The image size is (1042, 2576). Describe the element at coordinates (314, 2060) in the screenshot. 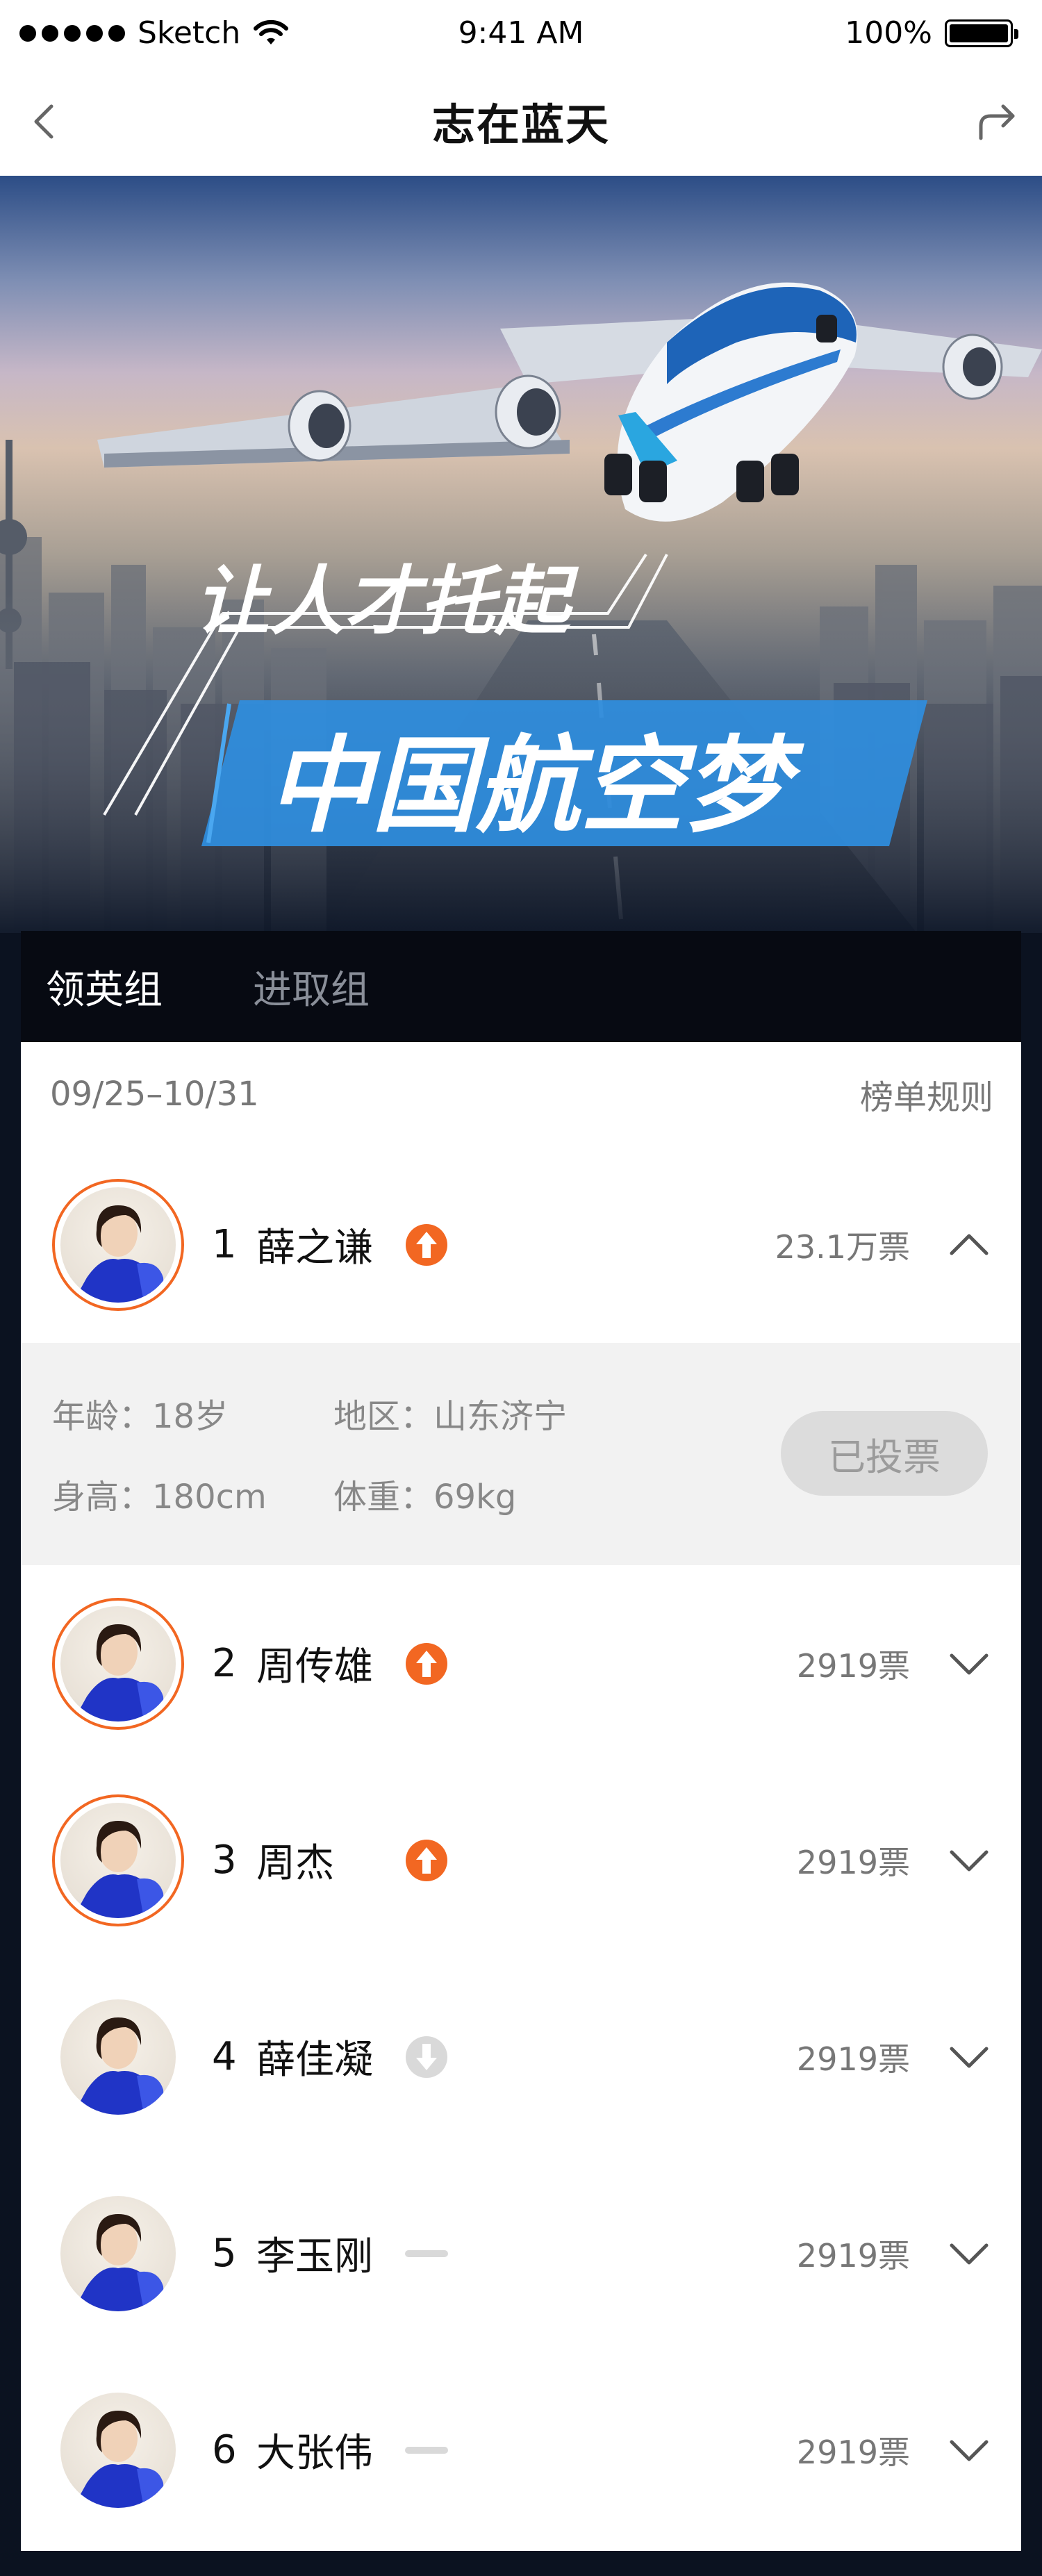

I see `contestant-name: 薛佳凝` at that location.